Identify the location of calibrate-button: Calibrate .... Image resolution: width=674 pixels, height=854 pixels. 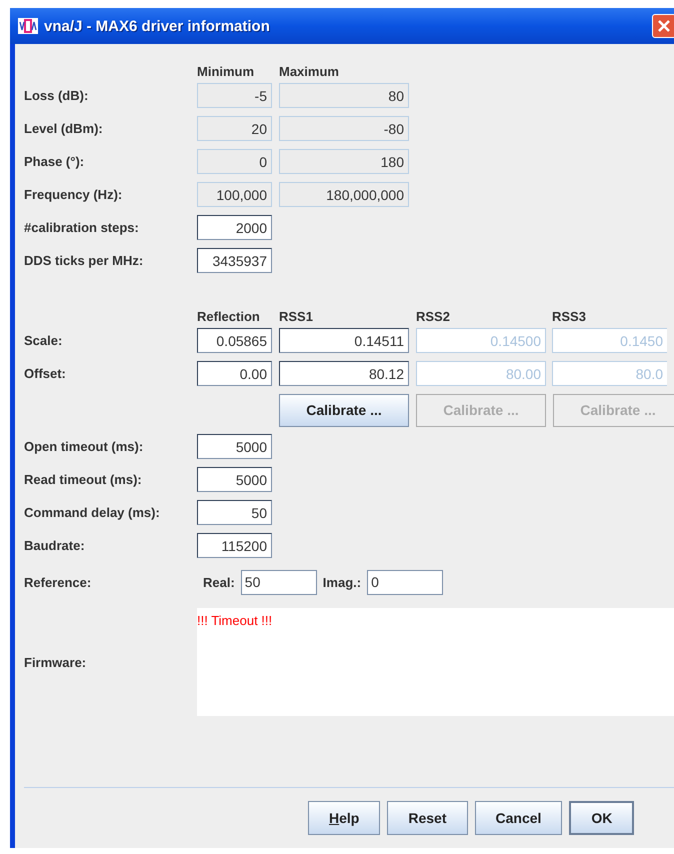
(344, 410).